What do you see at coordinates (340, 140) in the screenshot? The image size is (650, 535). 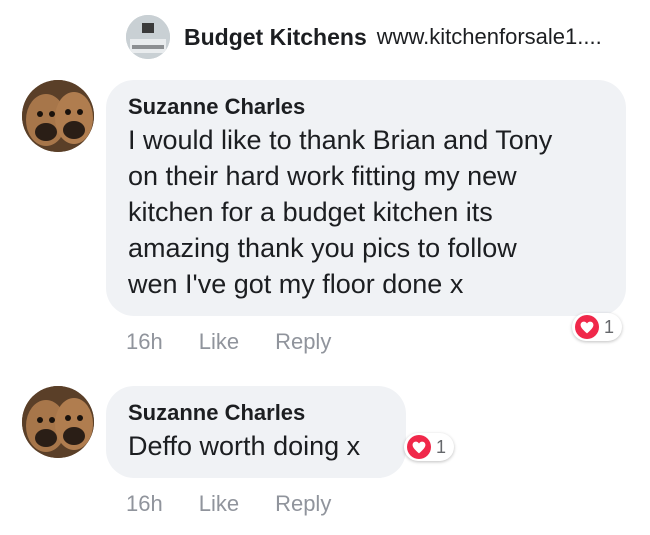 I see `comment-line: I would like to thank Brian and Tony` at bounding box center [340, 140].